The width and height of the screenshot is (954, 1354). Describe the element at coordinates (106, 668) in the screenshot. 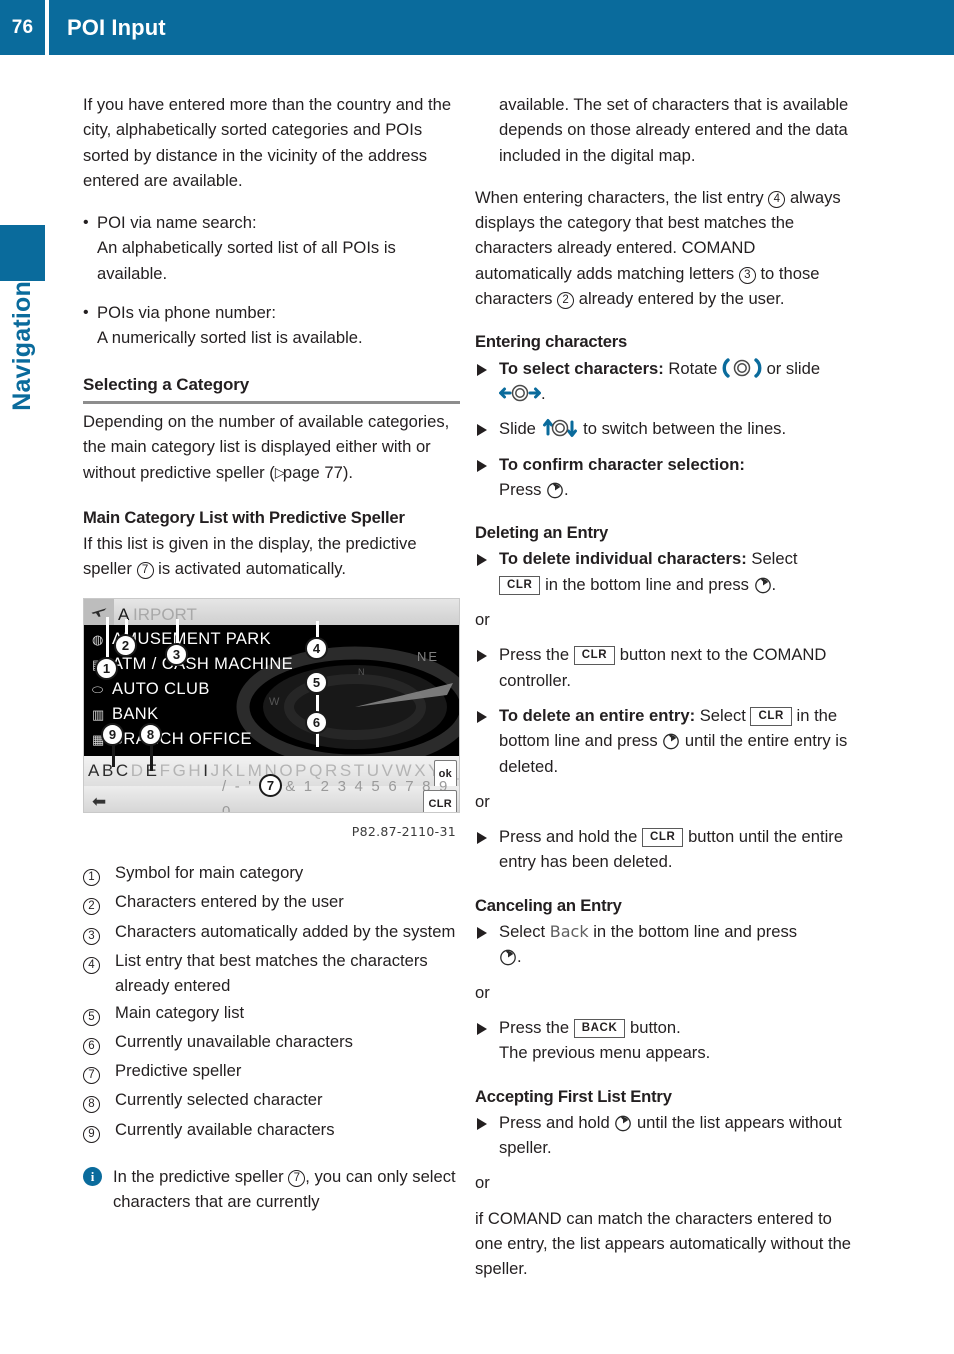

I see `callout-1: 1` at that location.